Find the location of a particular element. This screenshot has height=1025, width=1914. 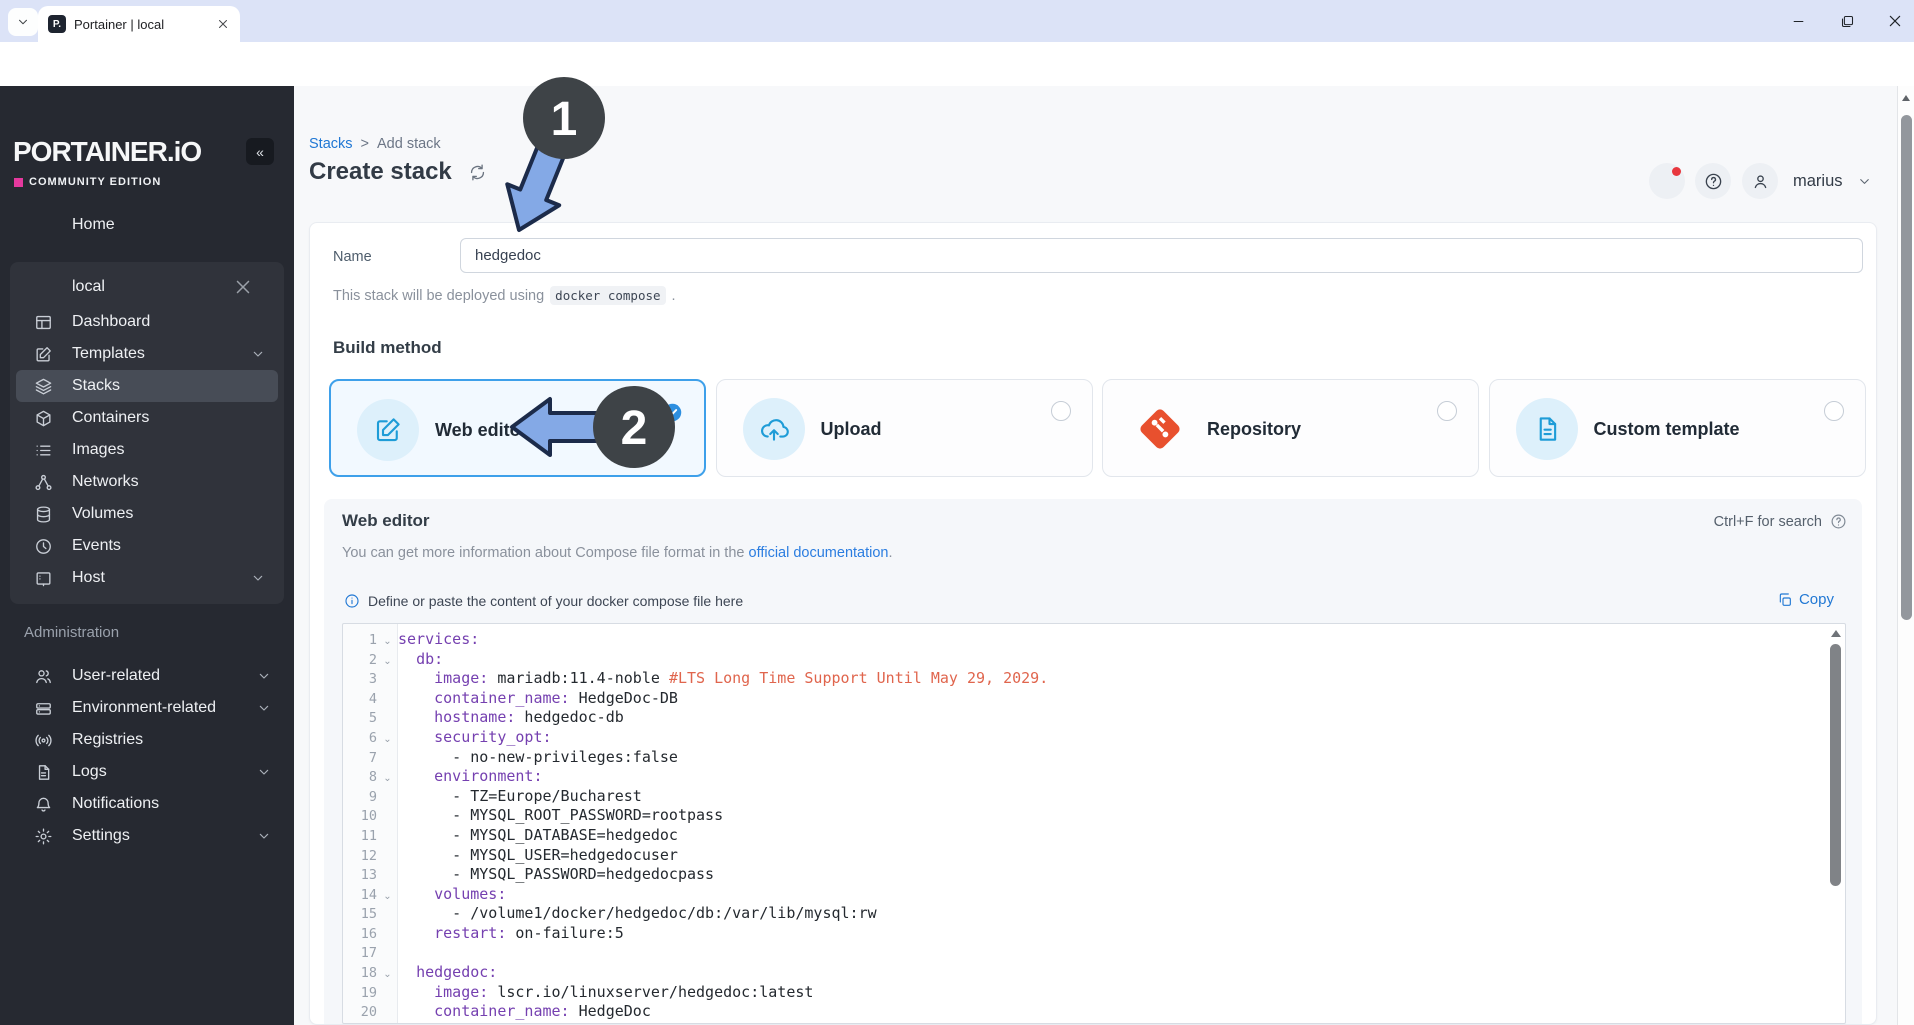

tab-close-icon is located at coordinates (223, 24).